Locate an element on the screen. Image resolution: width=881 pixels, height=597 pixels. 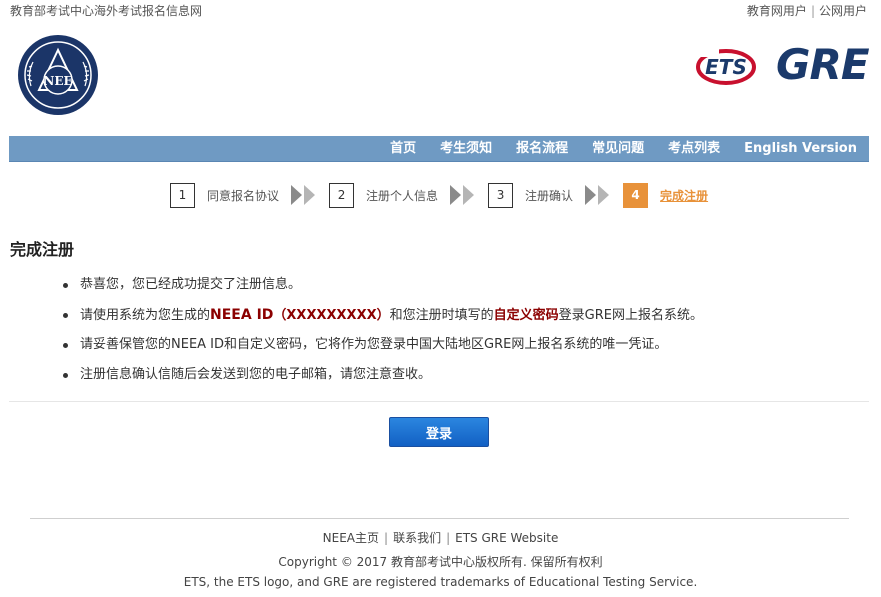
nav-test-centers: 考点列表 is located at coordinates (694, 149).